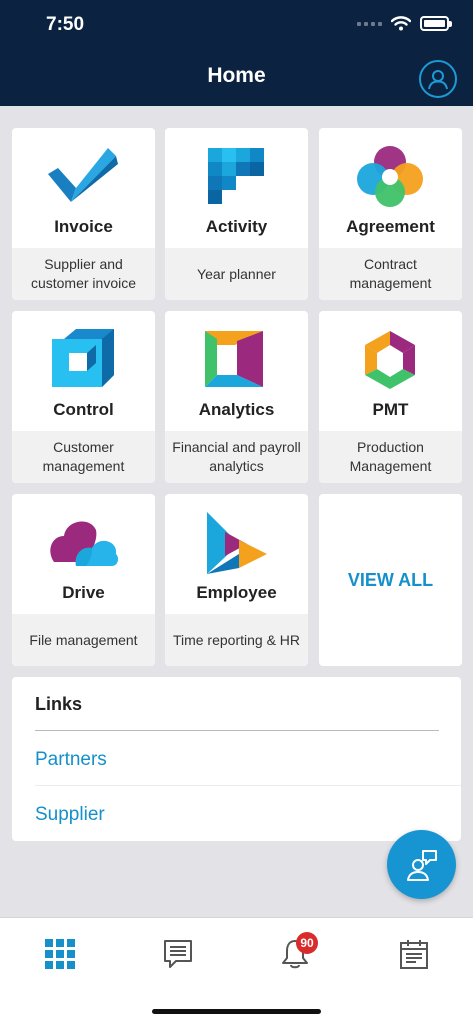 The height and width of the screenshot is (1024, 473). What do you see at coordinates (236, 580) in the screenshot?
I see `app-tile-employee: Employee Time reporting & HR` at bounding box center [236, 580].